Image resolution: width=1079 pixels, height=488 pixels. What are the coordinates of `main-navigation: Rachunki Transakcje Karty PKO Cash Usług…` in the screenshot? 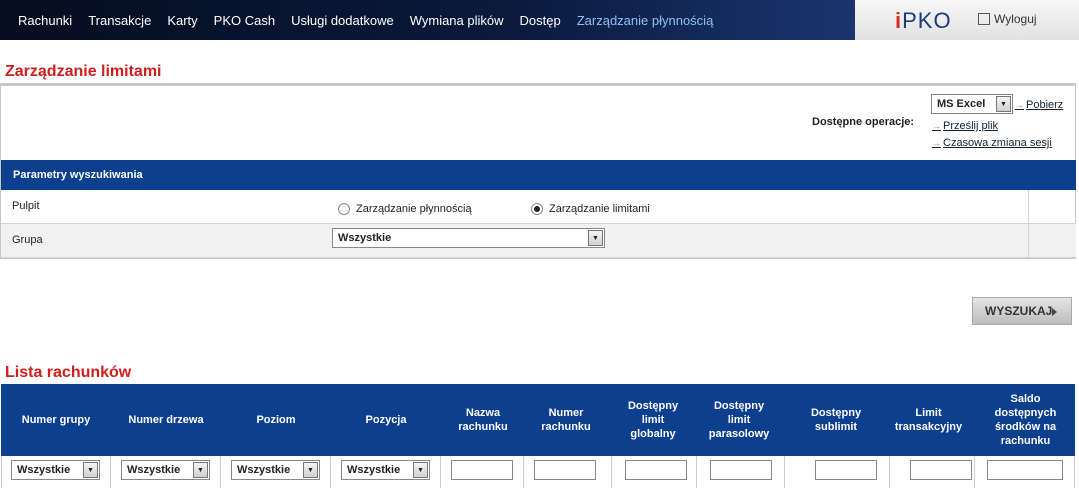 It's located at (427, 20).